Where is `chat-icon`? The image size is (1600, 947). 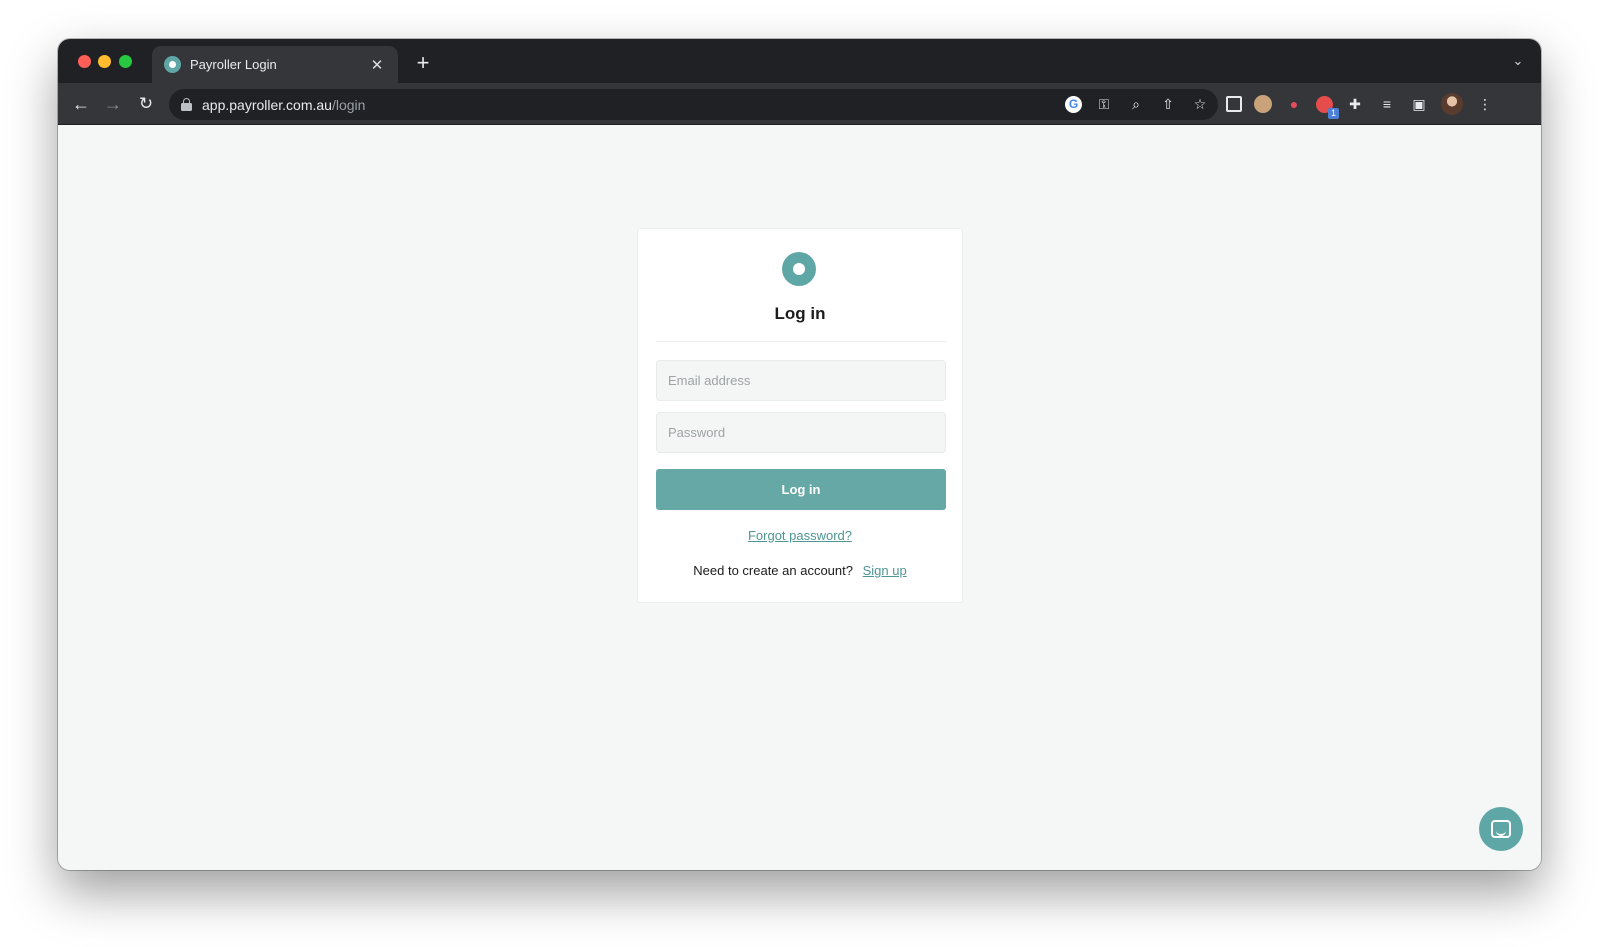 chat-icon is located at coordinates (1501, 829).